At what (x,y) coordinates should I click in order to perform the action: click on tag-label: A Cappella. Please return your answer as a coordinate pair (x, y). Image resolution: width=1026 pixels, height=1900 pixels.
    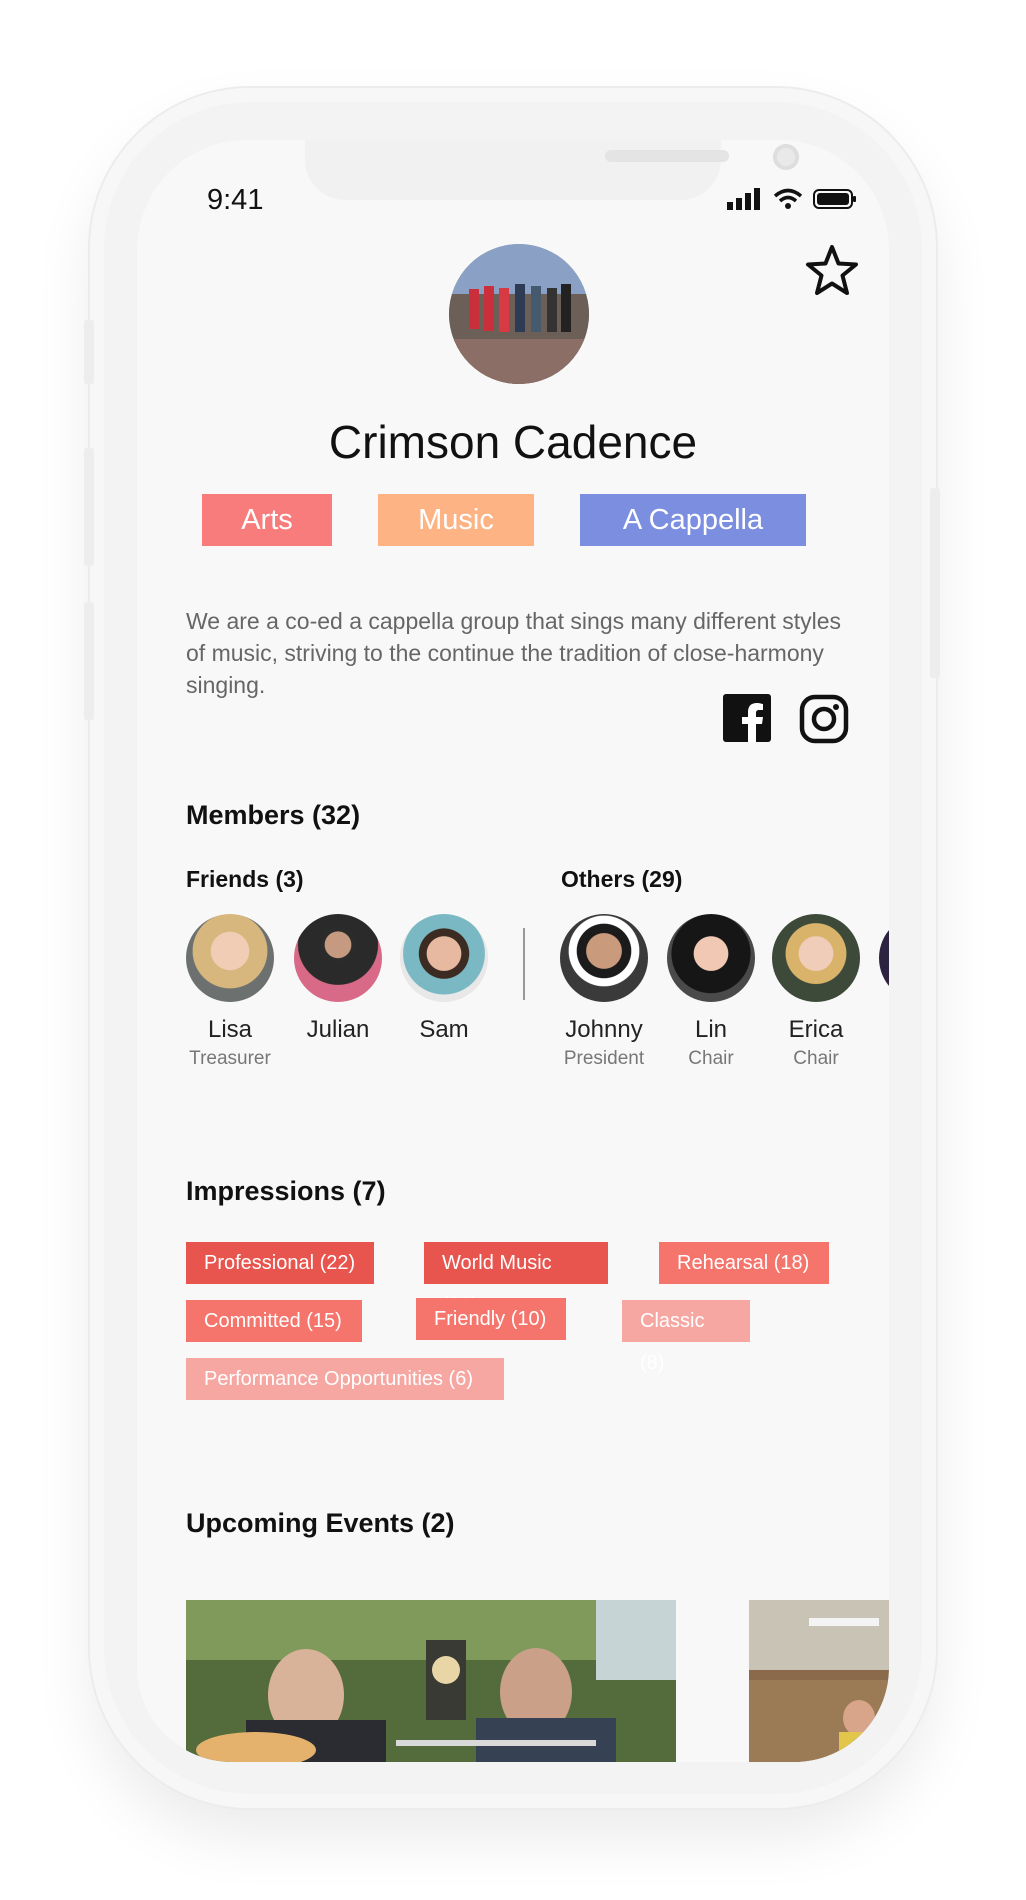
    Looking at the image, I should click on (693, 520).